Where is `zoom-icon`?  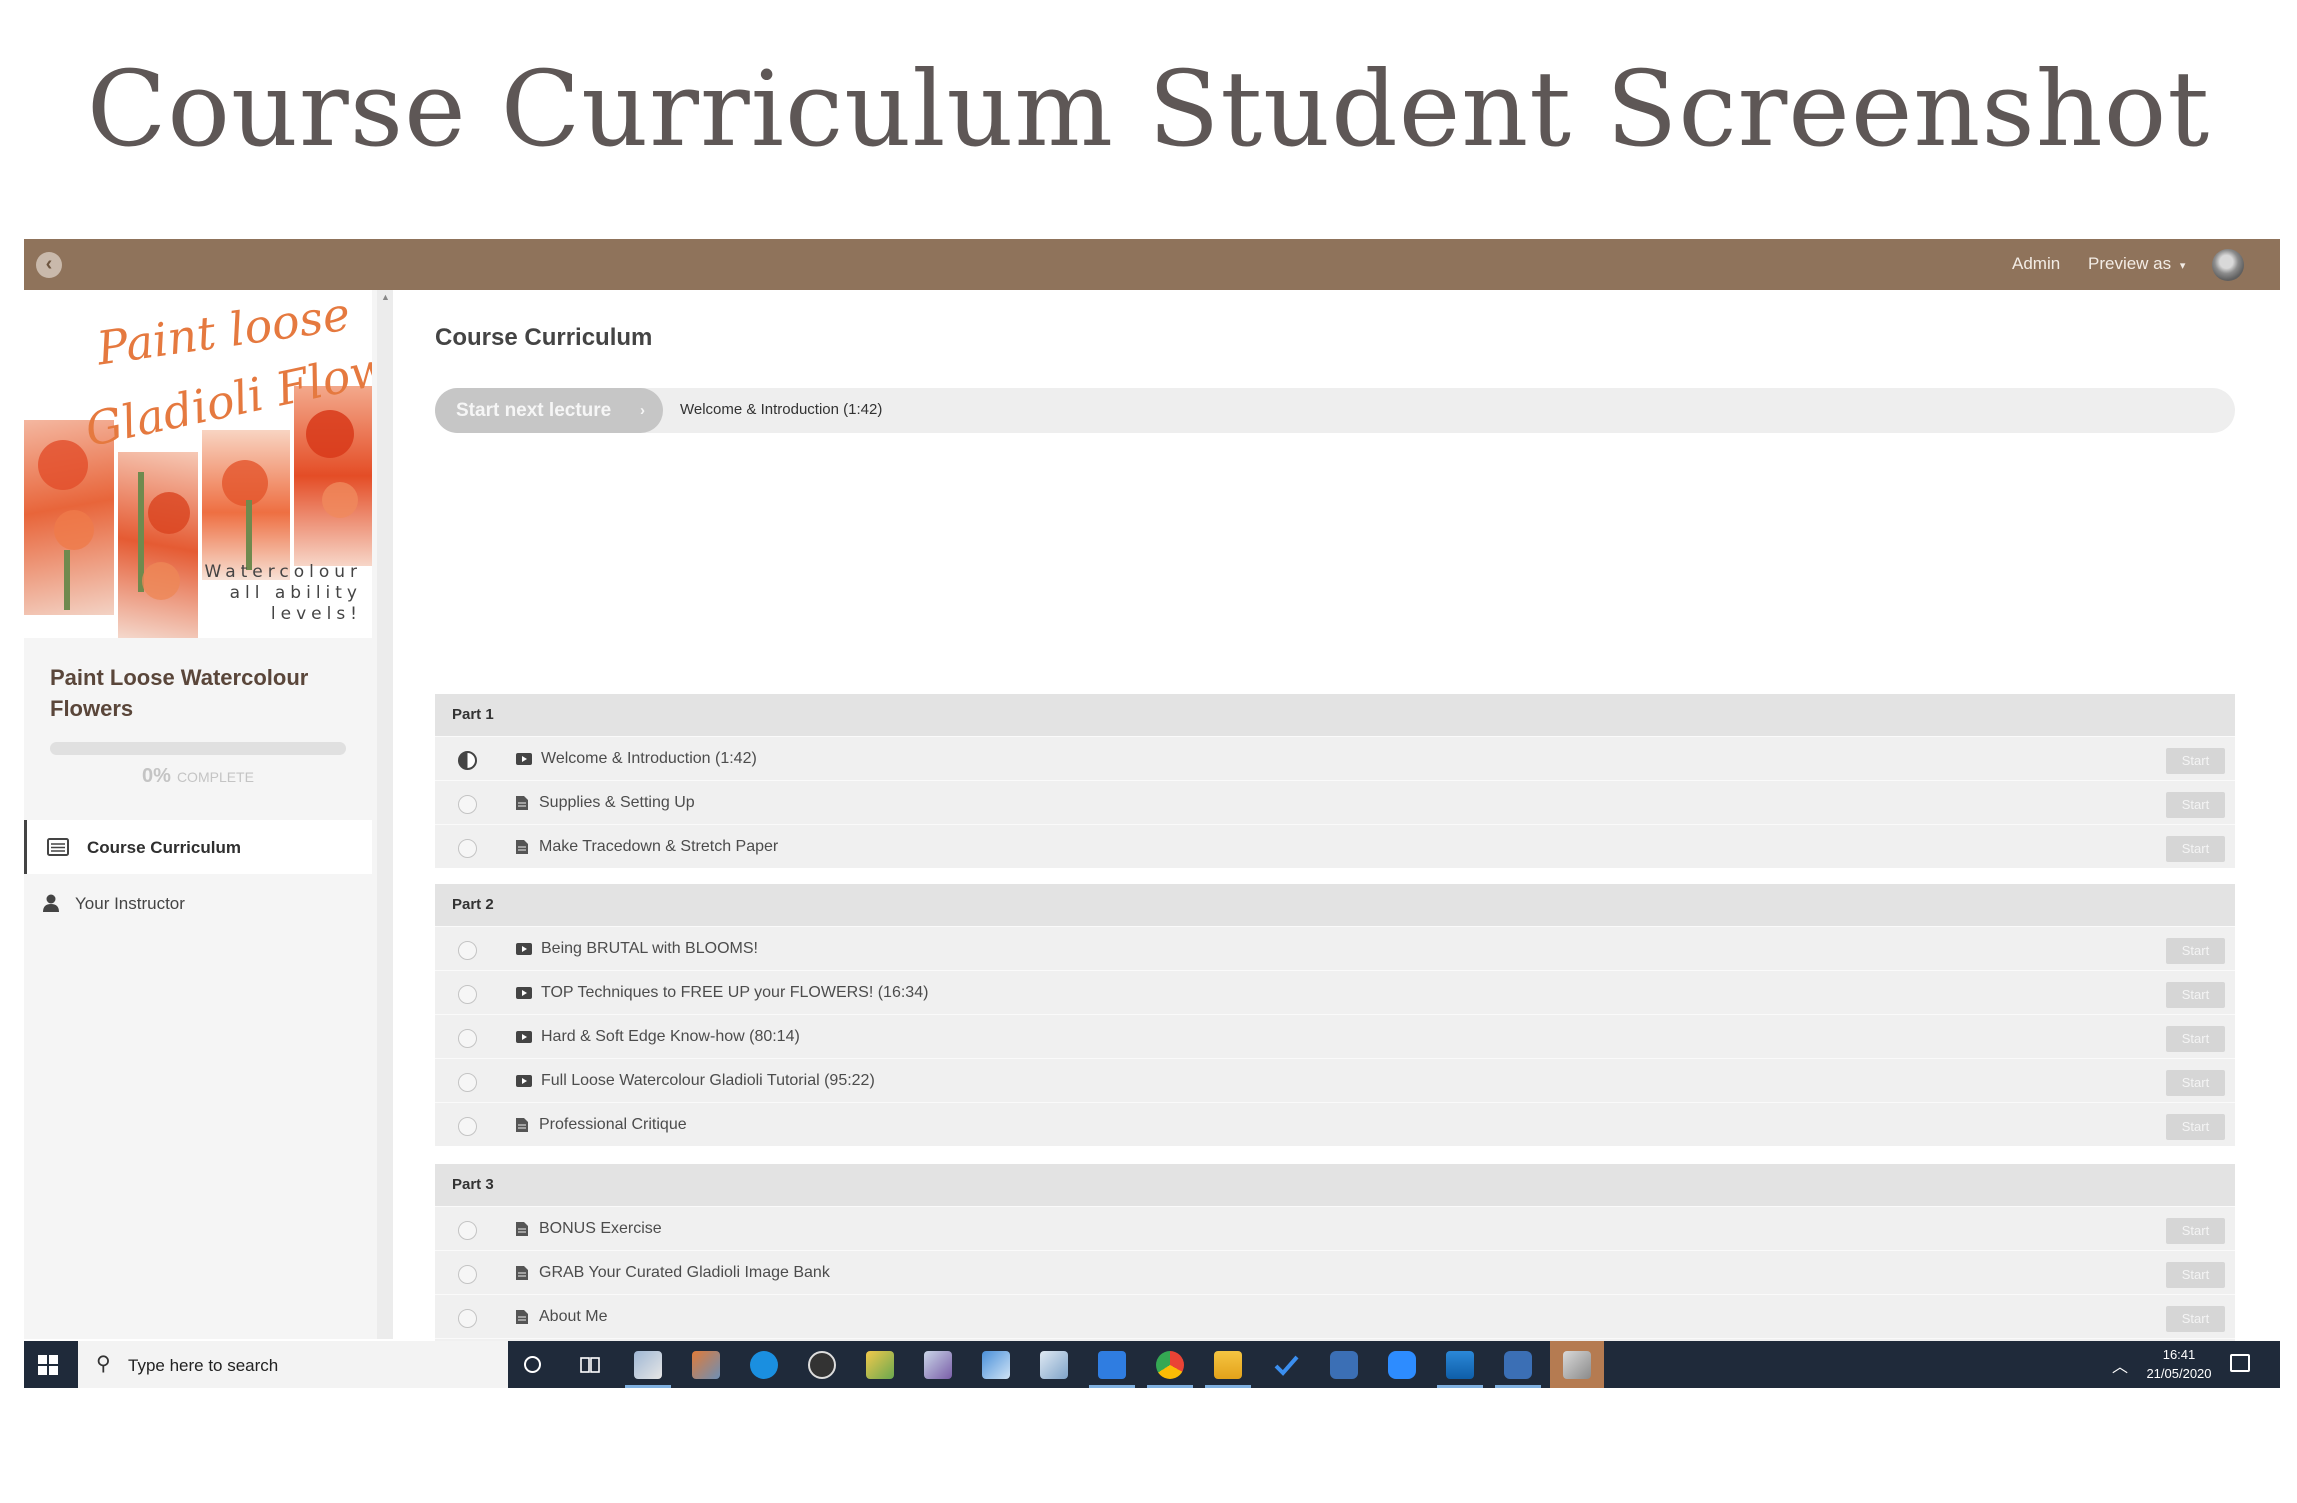 zoom-icon is located at coordinates (1402, 1365).